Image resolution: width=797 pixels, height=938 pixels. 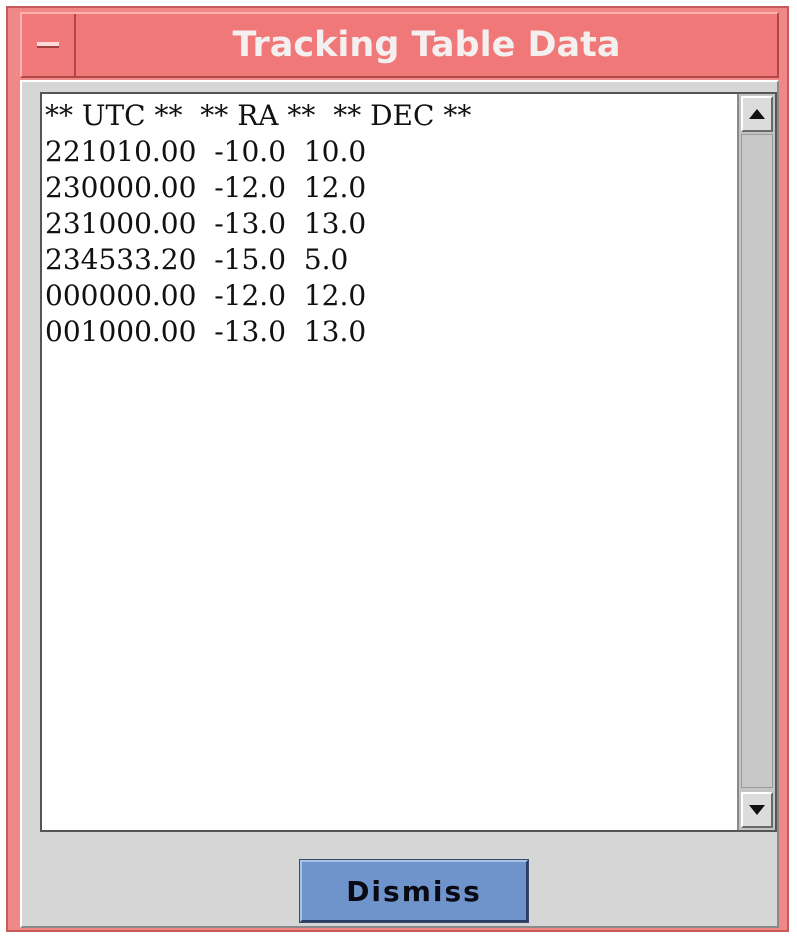 I want to click on scroll-up-button, so click(x=757, y=114).